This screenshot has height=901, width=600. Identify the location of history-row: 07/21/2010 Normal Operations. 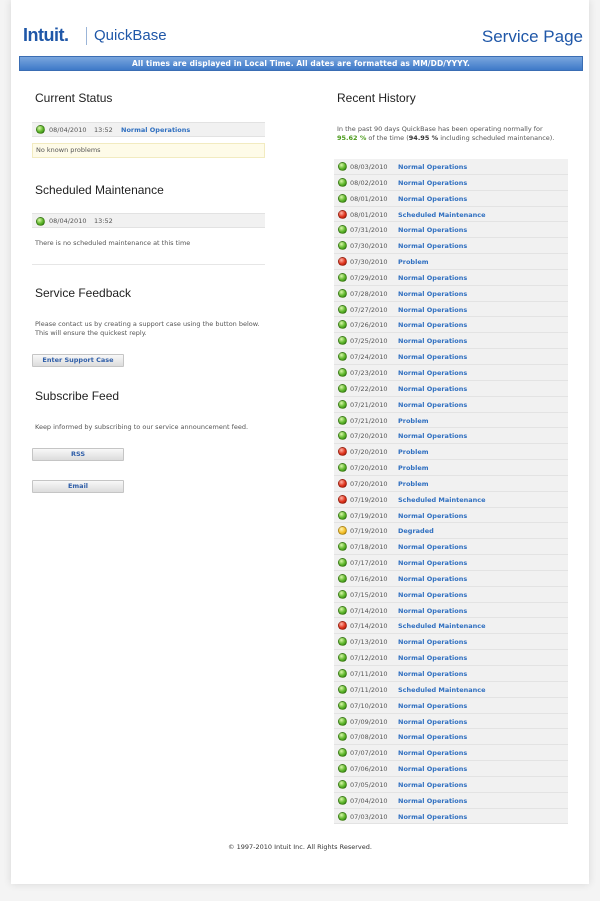
(451, 405).